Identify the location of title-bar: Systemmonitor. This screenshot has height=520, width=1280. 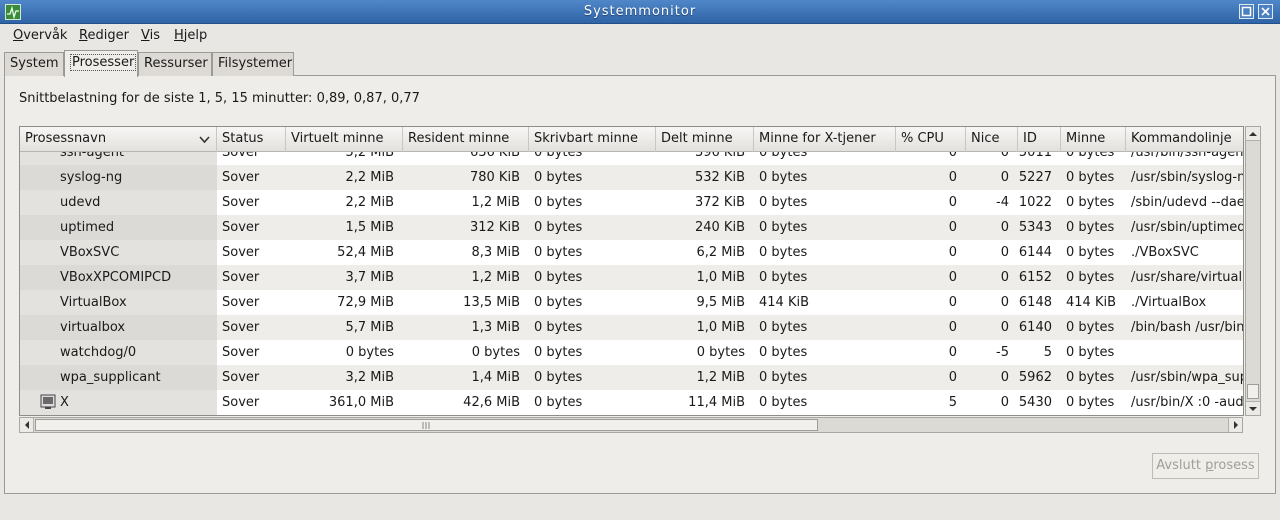
(640, 12).